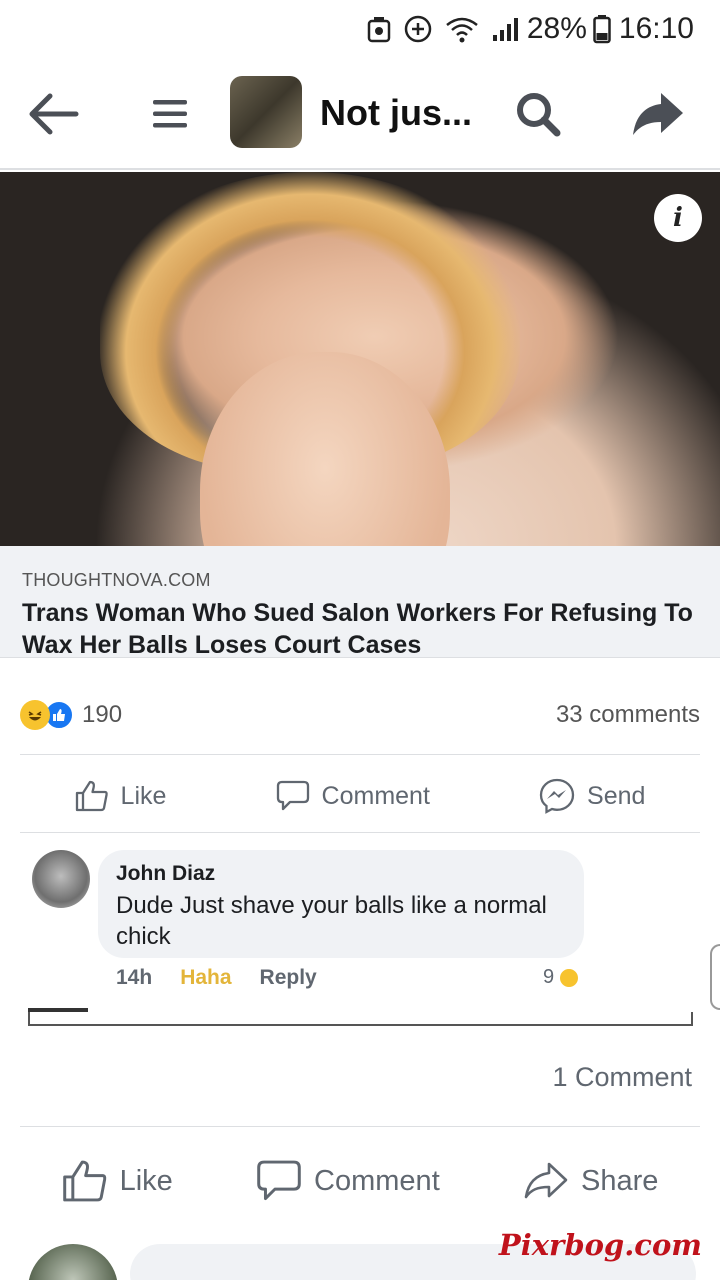 This screenshot has height=1280, width=720. Describe the element at coordinates (288, 978) in the screenshot. I see `comment-reply-button: Reply` at that location.